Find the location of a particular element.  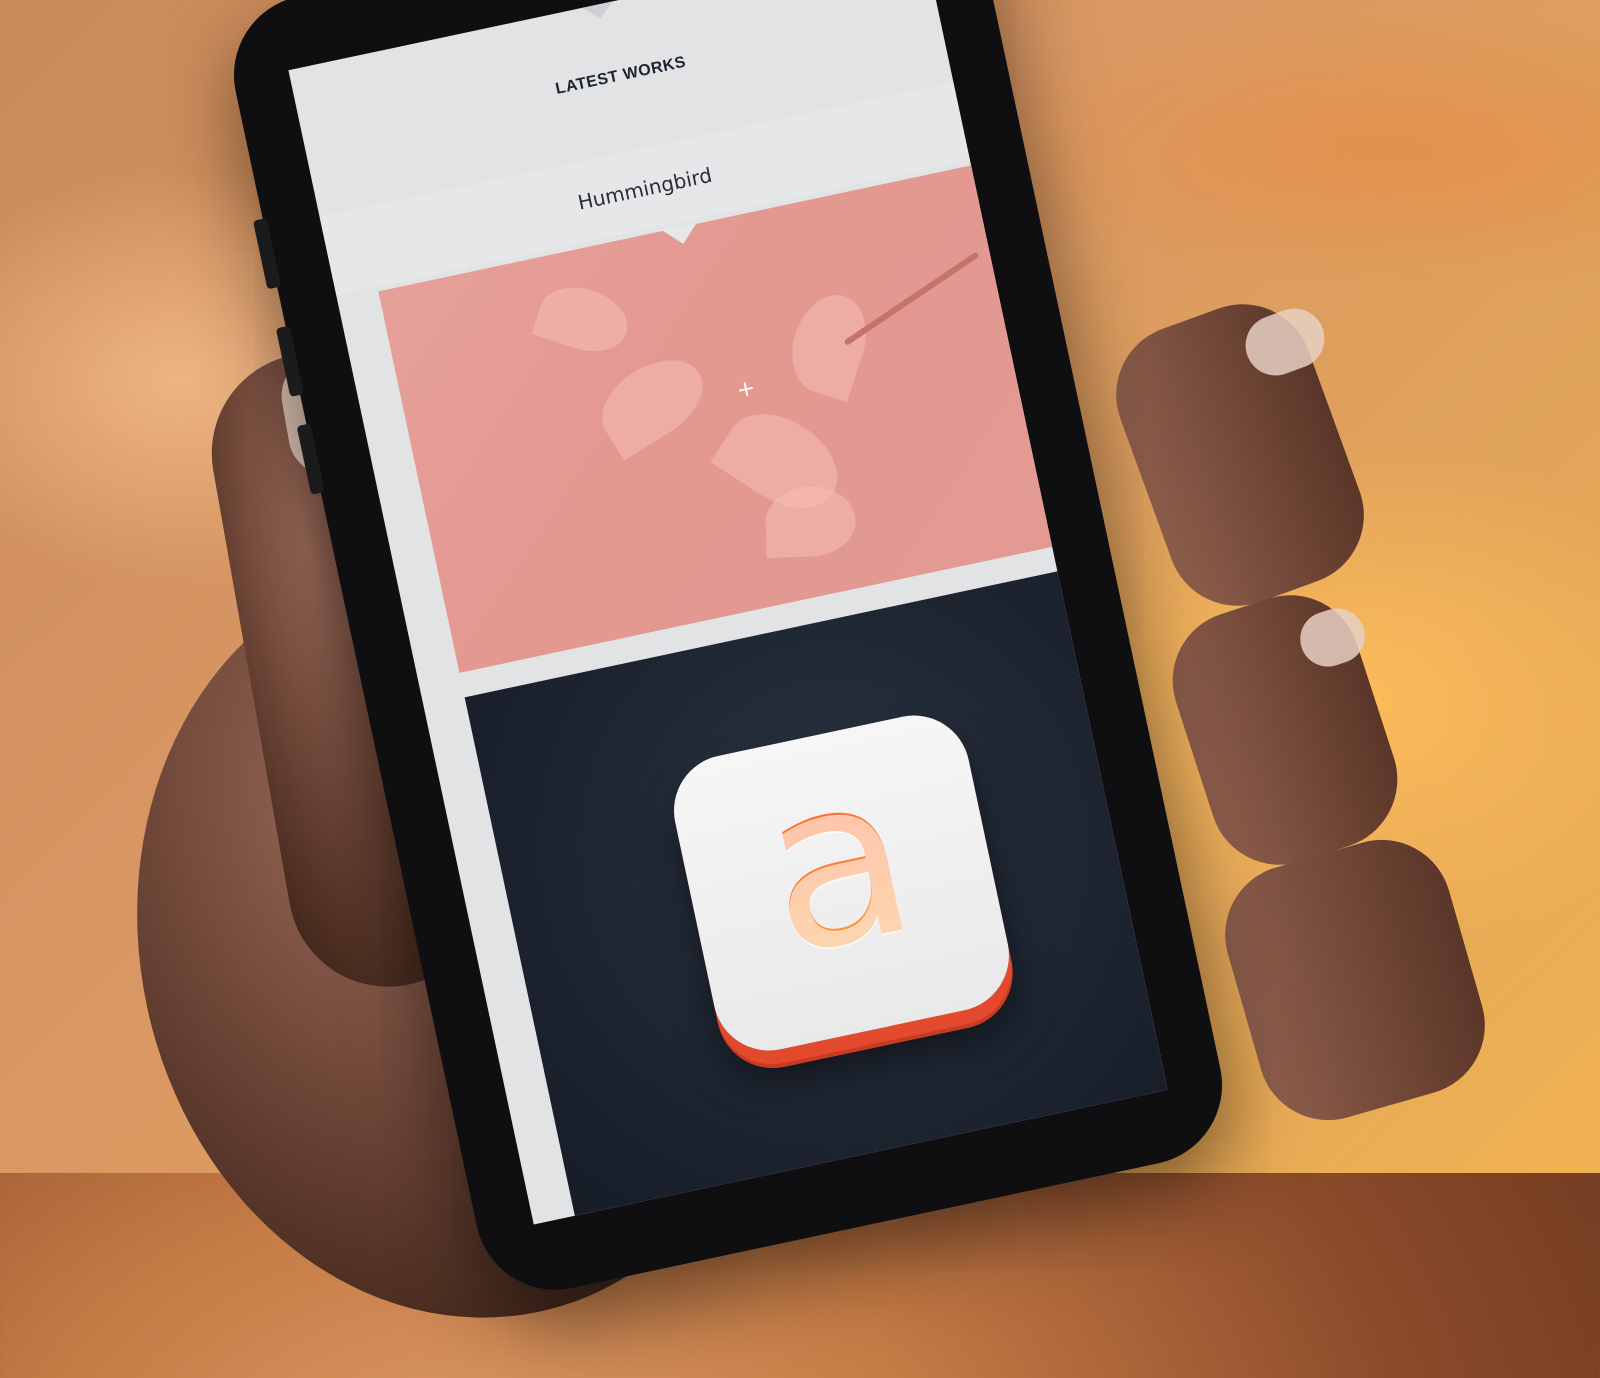

app-icon-letter: a is located at coordinates (837, 863).